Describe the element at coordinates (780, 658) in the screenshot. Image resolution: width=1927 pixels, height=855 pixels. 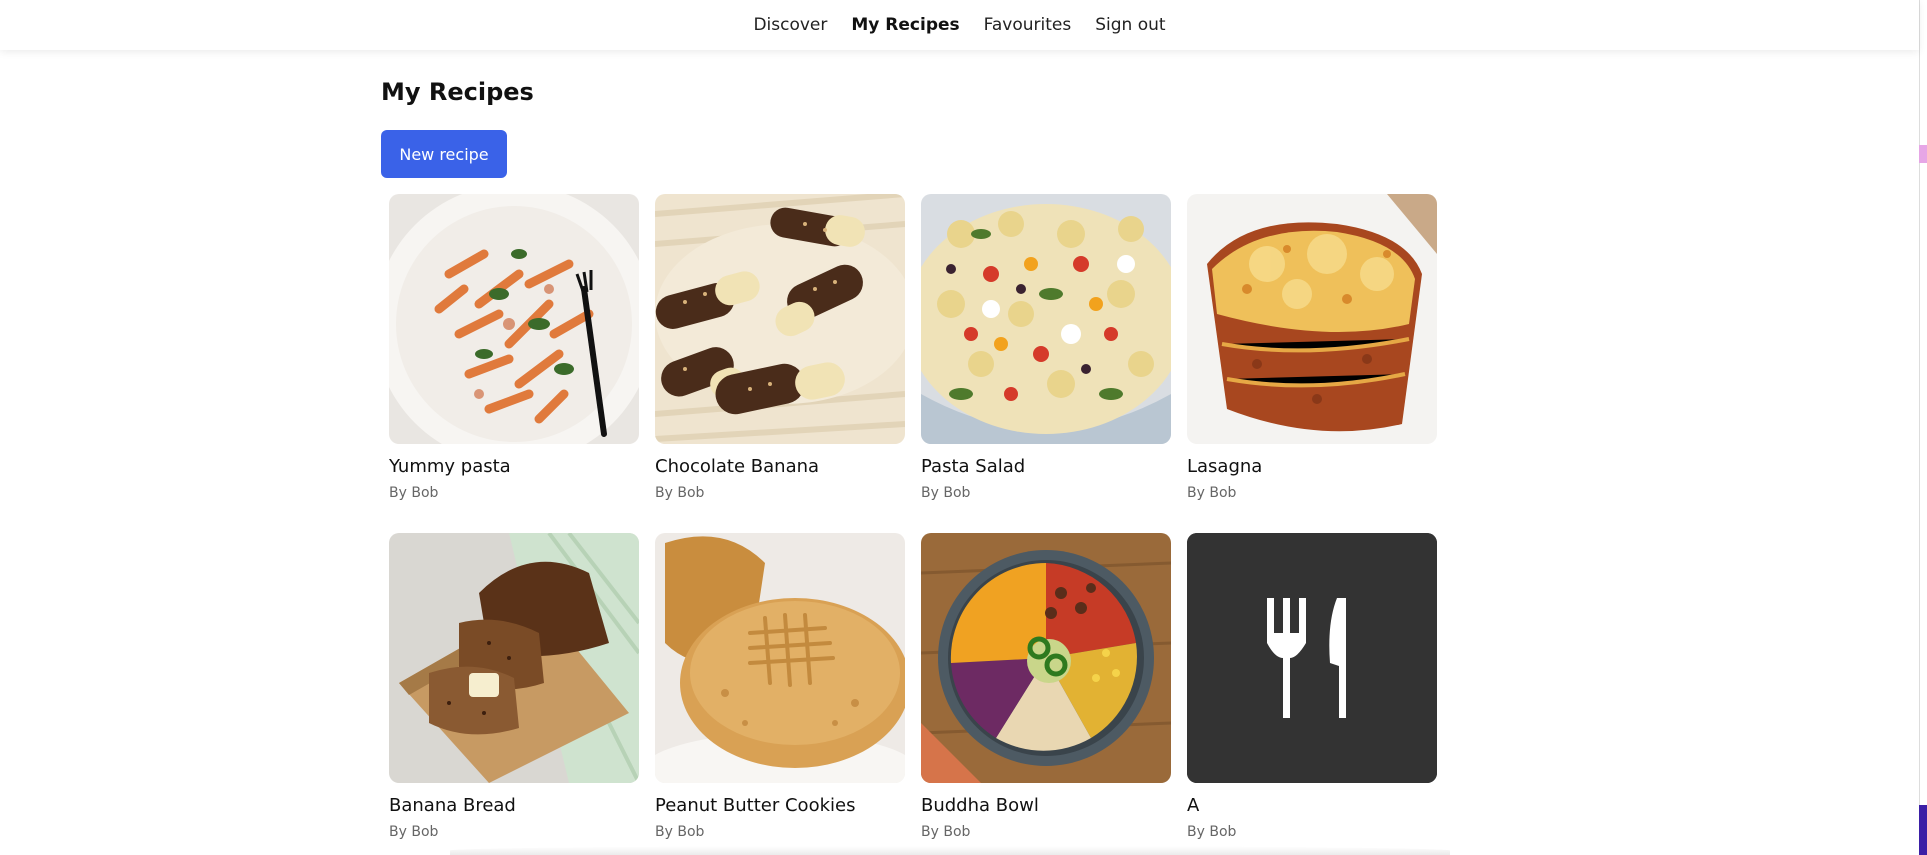
I see `peanut-butter-cookie-image` at that location.